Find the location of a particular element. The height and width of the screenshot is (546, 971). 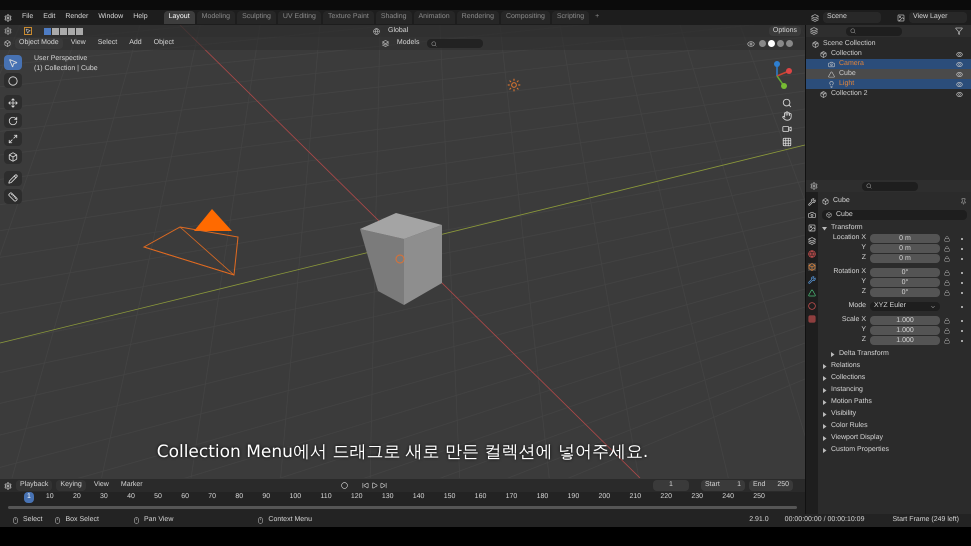

scale-icon is located at coordinates (13, 139).